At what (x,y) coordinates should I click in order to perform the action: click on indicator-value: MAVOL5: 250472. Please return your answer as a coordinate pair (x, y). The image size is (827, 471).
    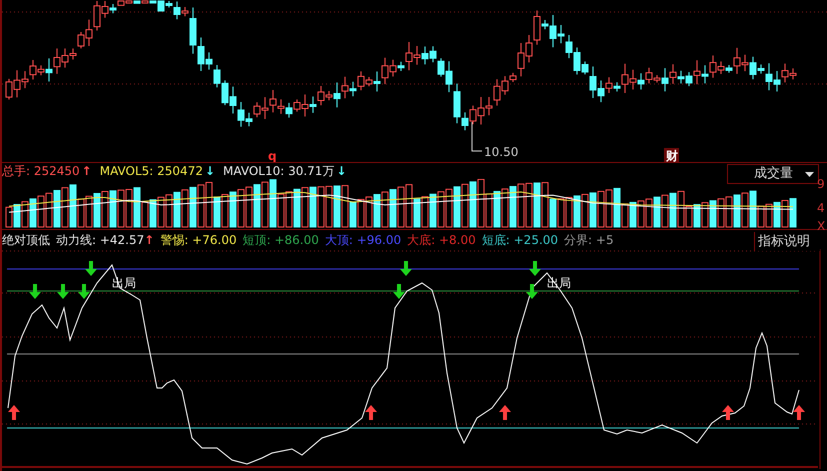
    Looking at the image, I should click on (151, 171).